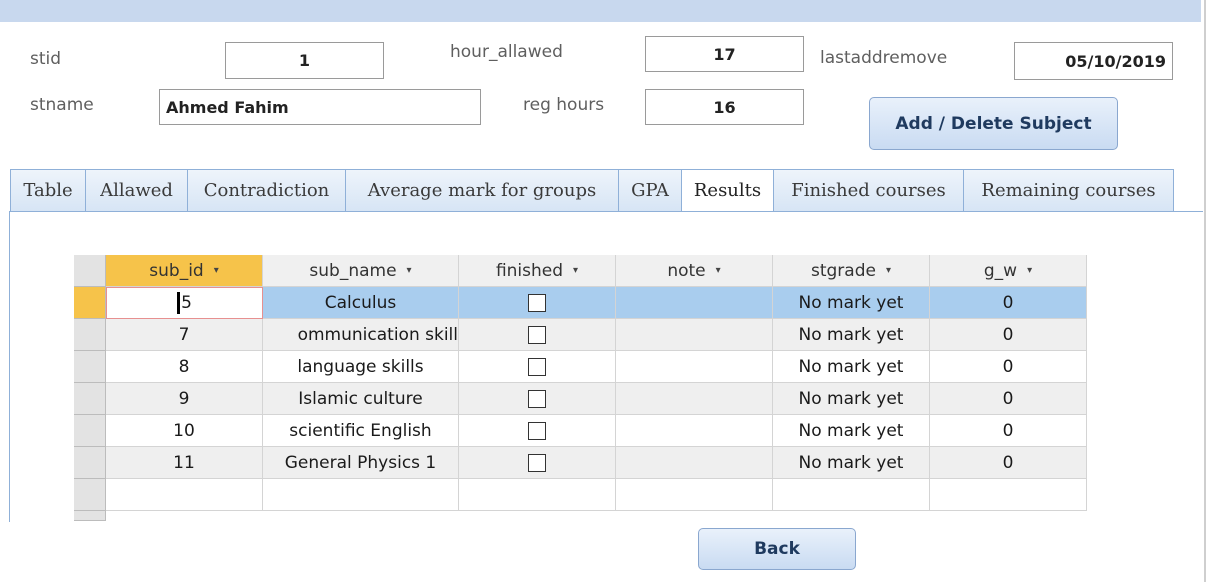 This screenshot has height=582, width=1224. I want to click on tab-gpa: GPA, so click(649, 190).